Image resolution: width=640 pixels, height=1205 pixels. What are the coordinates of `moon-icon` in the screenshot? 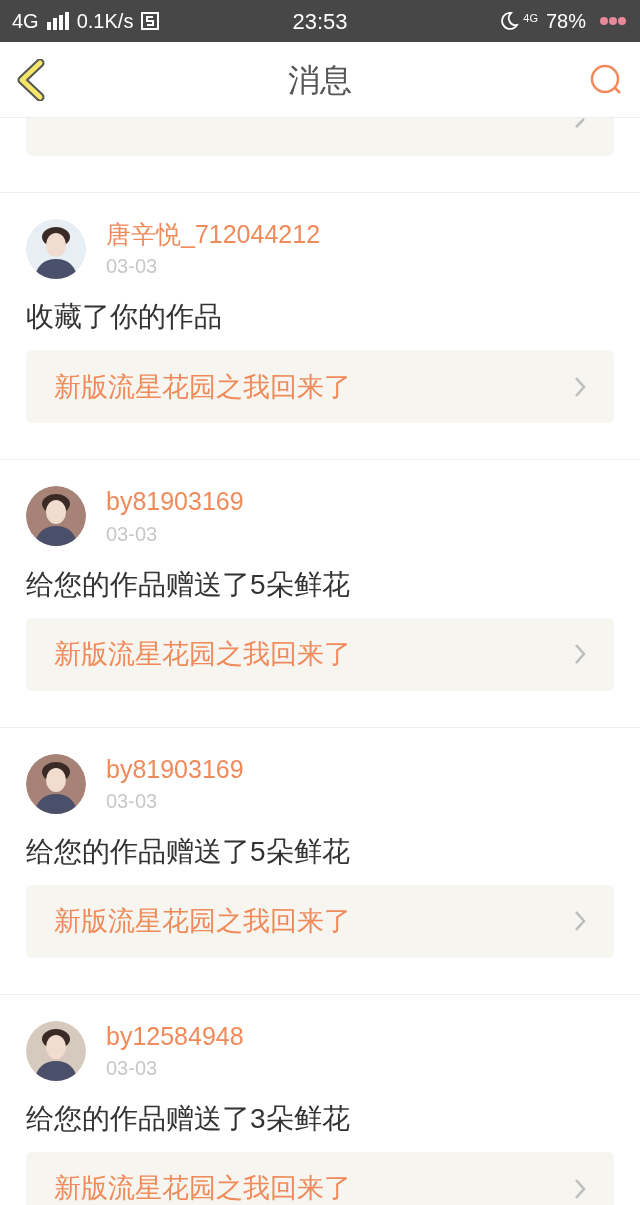 It's located at (509, 21).